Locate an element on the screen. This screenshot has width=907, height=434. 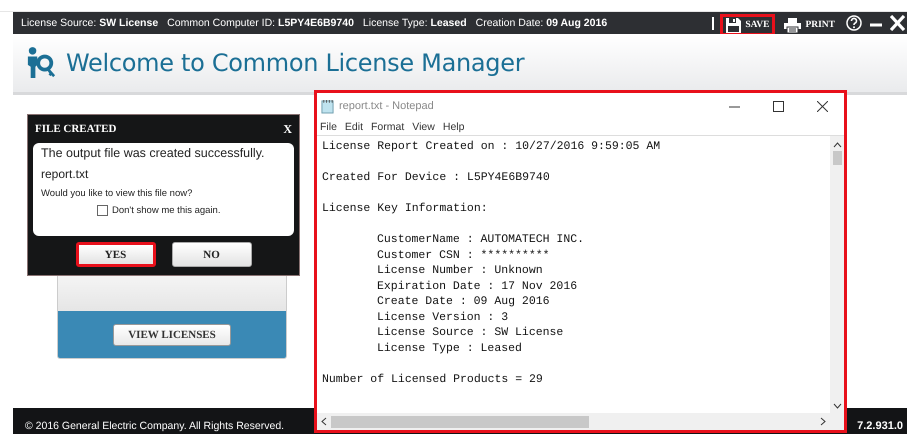
text-line: Create Date : 09 Aug 2016 is located at coordinates (464, 302).